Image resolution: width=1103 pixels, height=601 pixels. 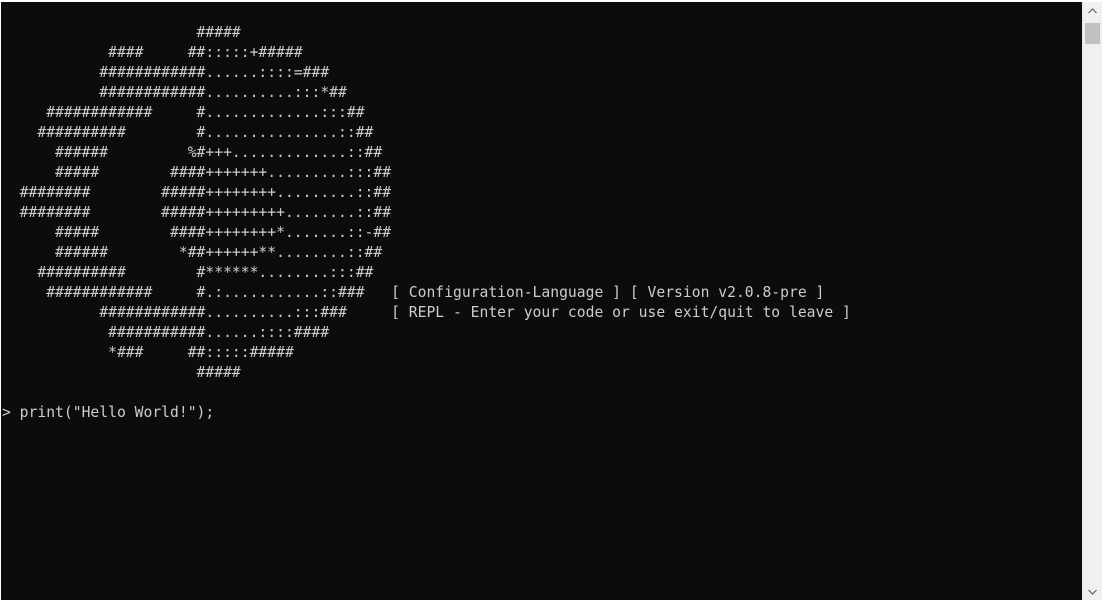 What do you see at coordinates (197, 212) in the screenshot?
I see `ascii-art-line: ######## #####+++++++++........::##` at bounding box center [197, 212].